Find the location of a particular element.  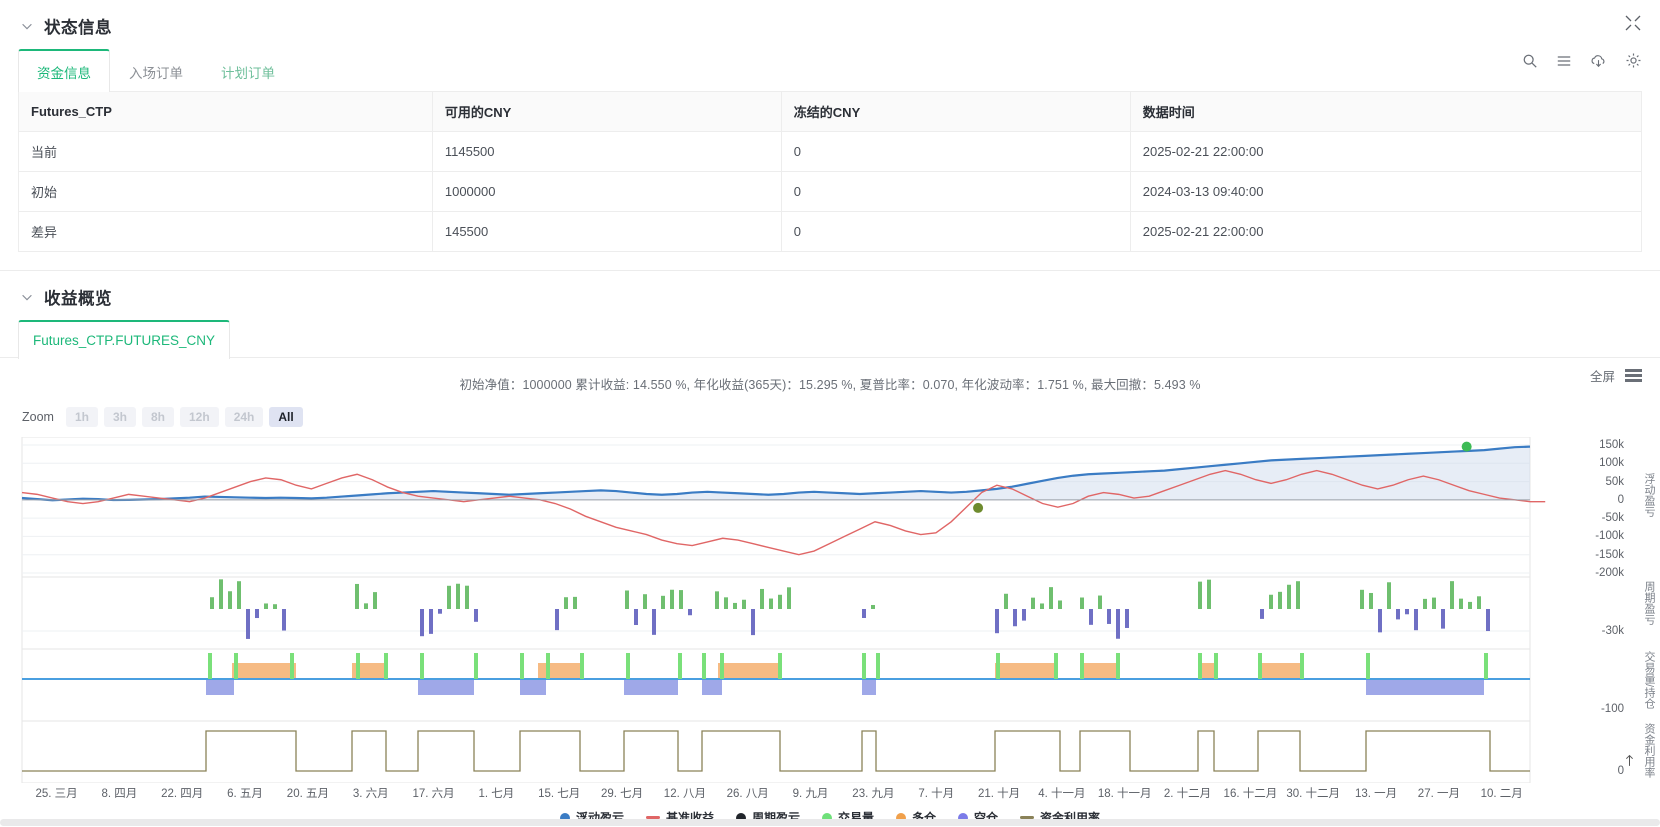

x-tick-label: 16. 十二月 is located at coordinates (1250, 794).